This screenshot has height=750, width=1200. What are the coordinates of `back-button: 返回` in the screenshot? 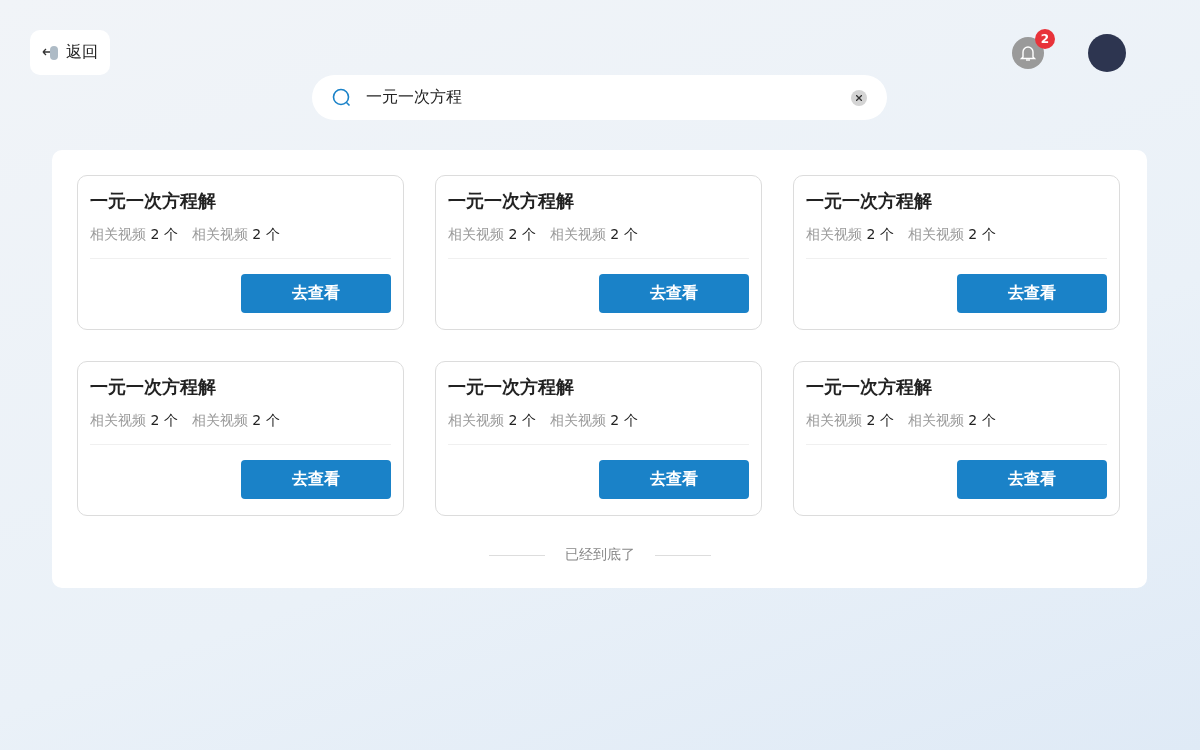 It's located at (70, 52).